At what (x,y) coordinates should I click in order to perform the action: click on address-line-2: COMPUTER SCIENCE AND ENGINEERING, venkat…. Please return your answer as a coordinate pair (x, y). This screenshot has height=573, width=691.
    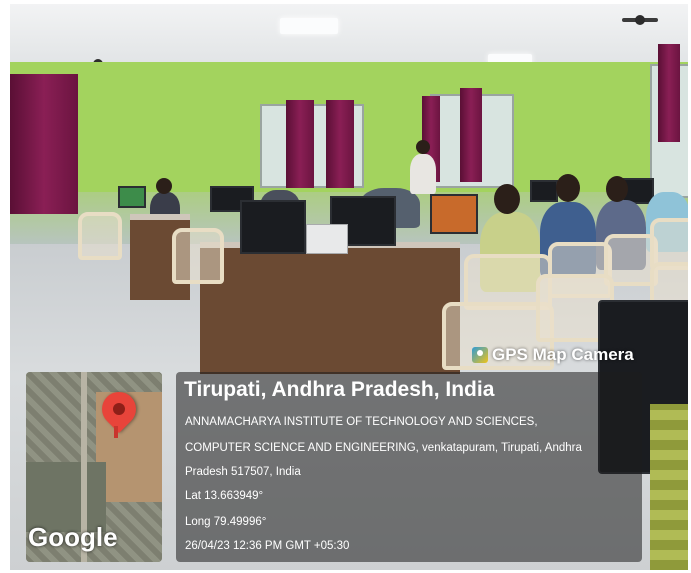
    Looking at the image, I should click on (383, 448).